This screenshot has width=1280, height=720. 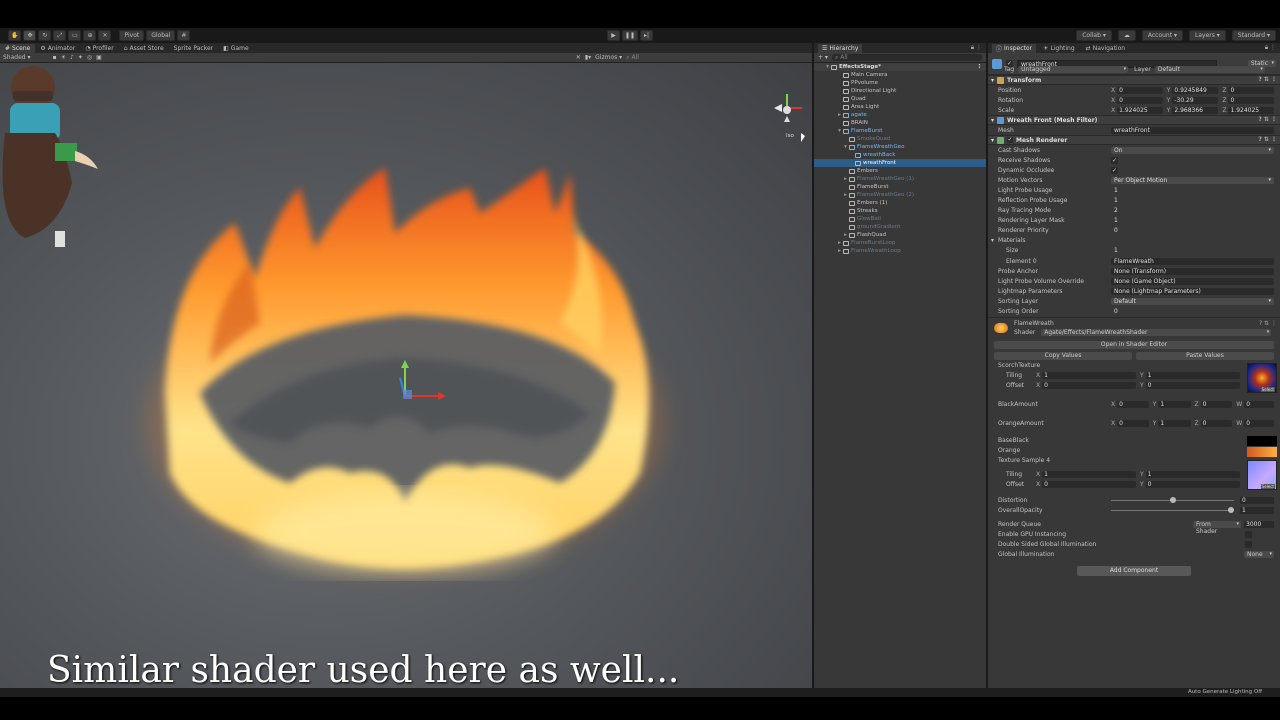 What do you see at coordinates (1105, 48) in the screenshot?
I see `tab-navigation: ⇄ Navigation` at bounding box center [1105, 48].